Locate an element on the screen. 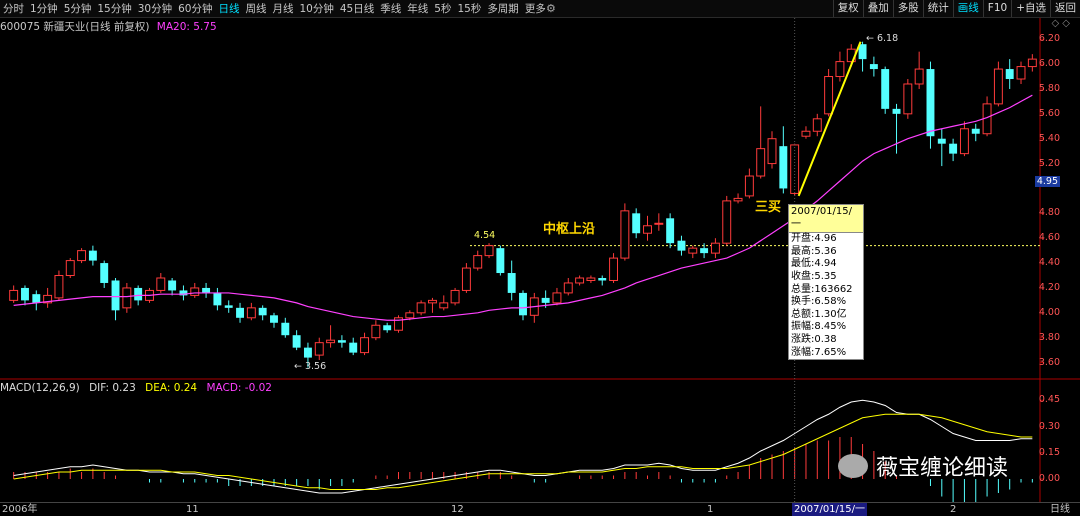 This screenshot has height=516, width=1080. macd-tick-label-1: 0.30 is located at coordinates (1049, 426).